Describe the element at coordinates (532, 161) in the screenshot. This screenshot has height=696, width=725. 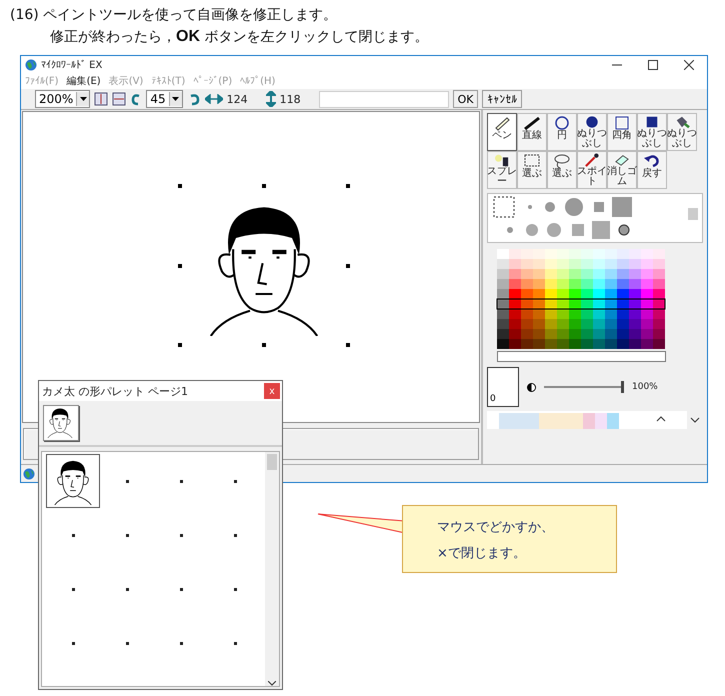
I see `dotted-rectangle-icon` at that location.